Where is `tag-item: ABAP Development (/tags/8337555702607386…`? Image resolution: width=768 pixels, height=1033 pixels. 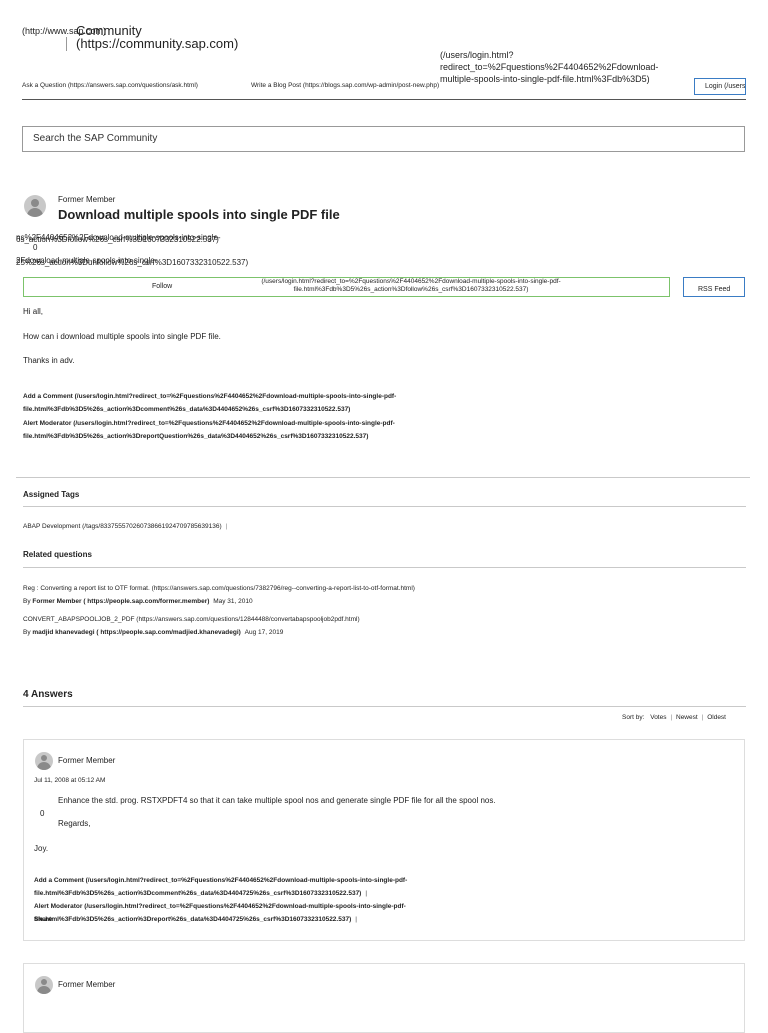 tag-item: ABAP Development (/tags/8337555702607386… is located at coordinates (125, 526).